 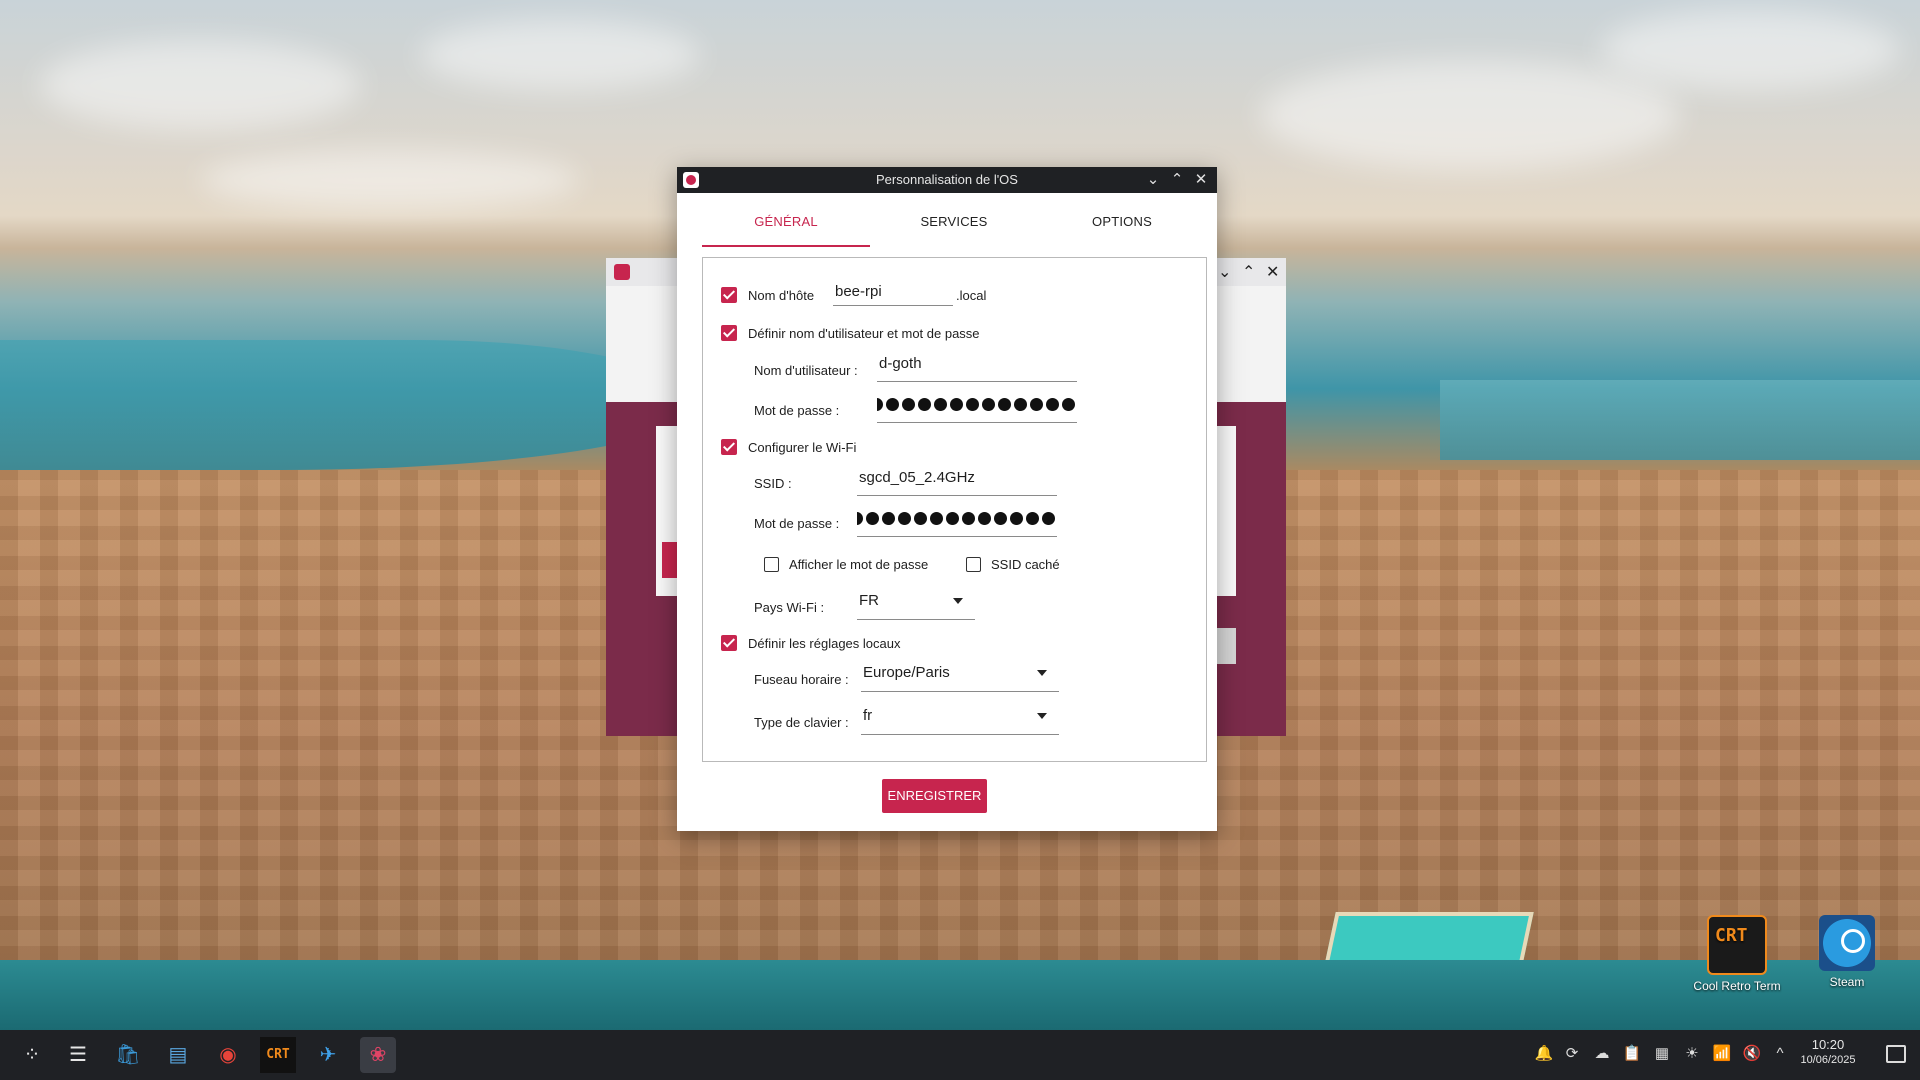 I want to click on show-password-label: Afficher le mot de passe, so click(x=859, y=564).